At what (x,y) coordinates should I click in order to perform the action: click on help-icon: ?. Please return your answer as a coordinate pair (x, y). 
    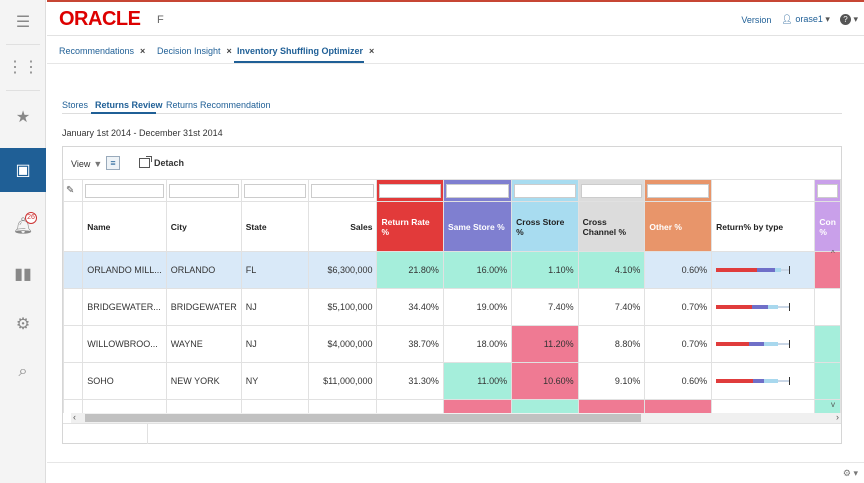
    Looking at the image, I should click on (845, 19).